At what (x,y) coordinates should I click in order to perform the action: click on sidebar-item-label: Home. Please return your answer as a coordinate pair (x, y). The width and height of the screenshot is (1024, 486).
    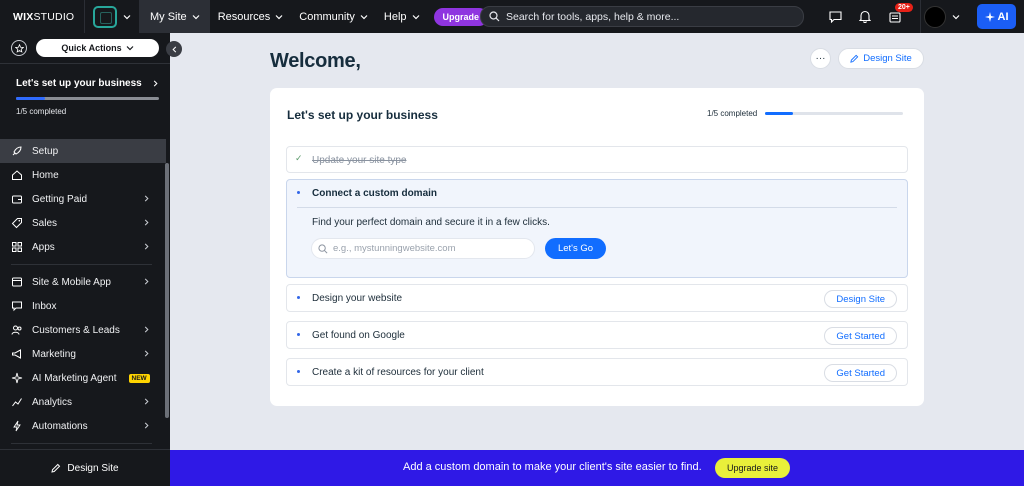
    Looking at the image, I should click on (45, 175).